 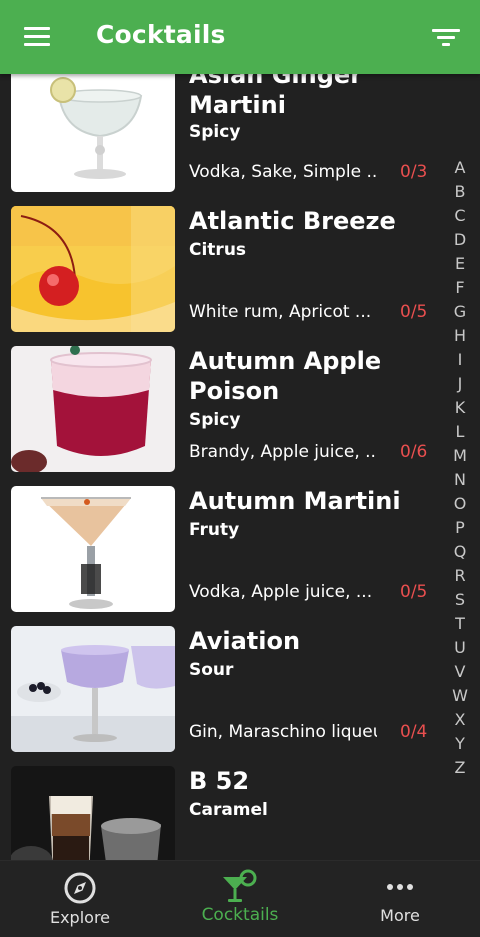 What do you see at coordinates (292, 221) in the screenshot?
I see `cocktail-name: Atlantic Breeze` at bounding box center [292, 221].